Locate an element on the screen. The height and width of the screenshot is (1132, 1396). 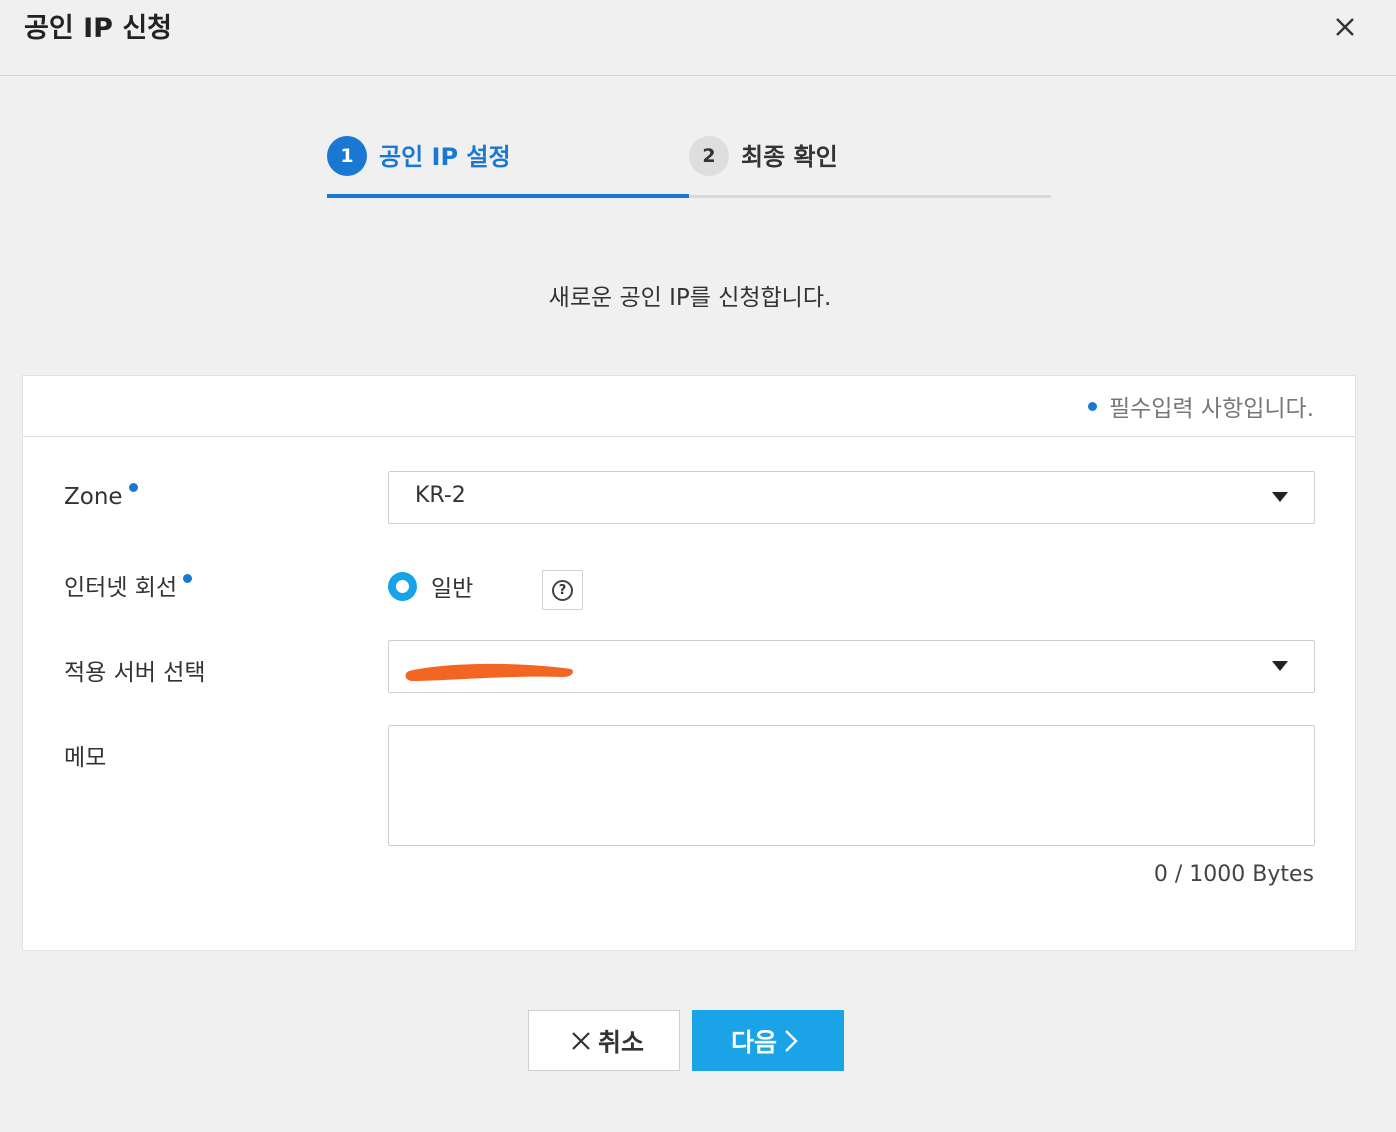
dialog-header: 공인 IP 신청 is located at coordinates (698, 38).